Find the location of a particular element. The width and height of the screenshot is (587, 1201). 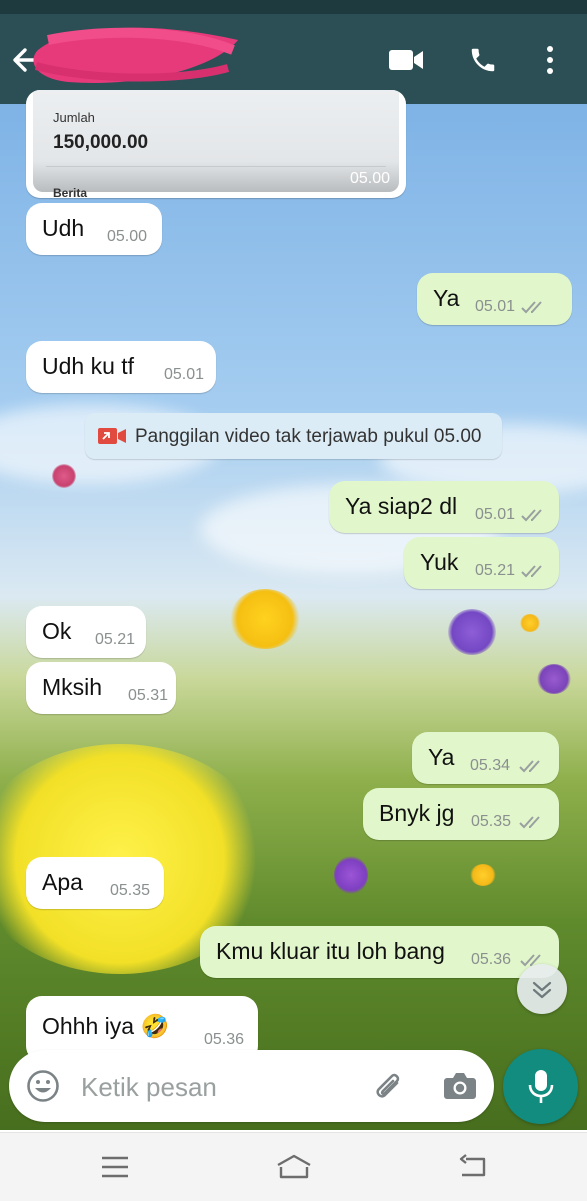

receipt-divider is located at coordinates (216, 166).